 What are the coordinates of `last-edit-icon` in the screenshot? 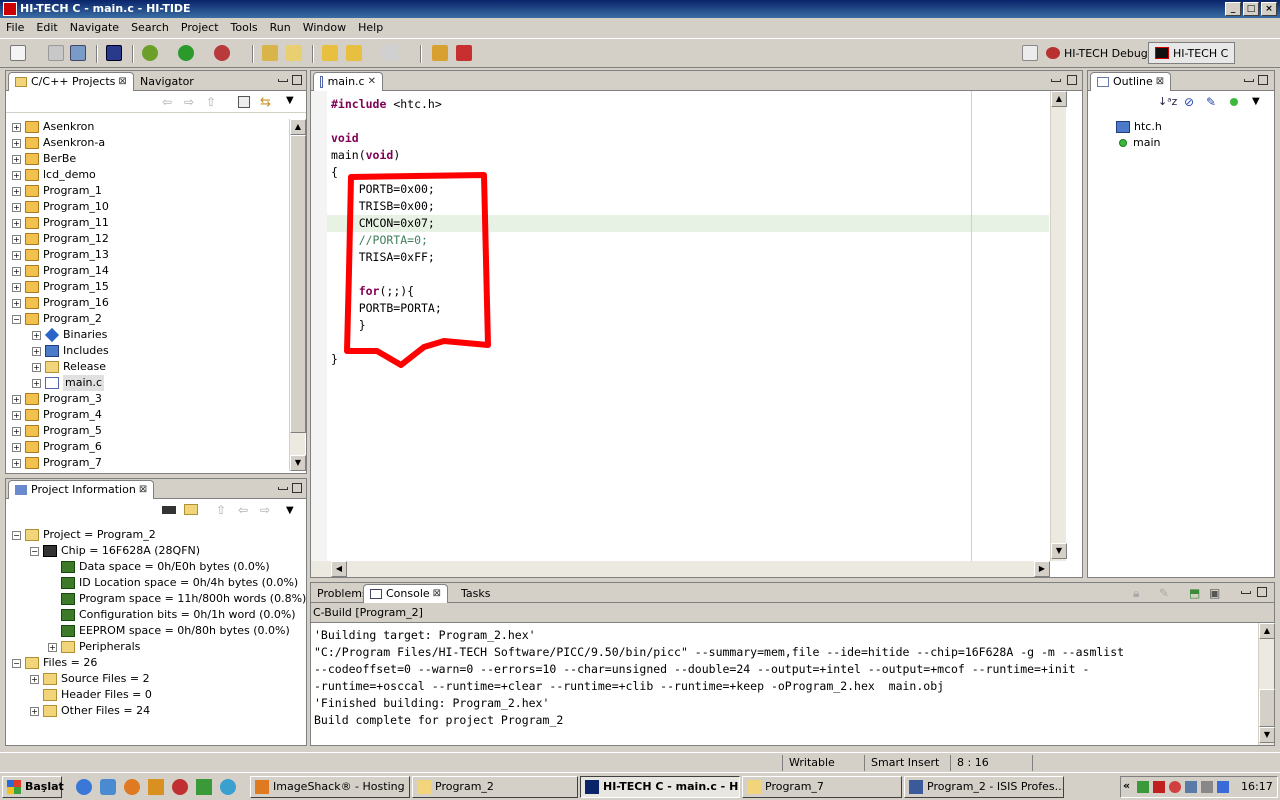 It's located at (330, 53).